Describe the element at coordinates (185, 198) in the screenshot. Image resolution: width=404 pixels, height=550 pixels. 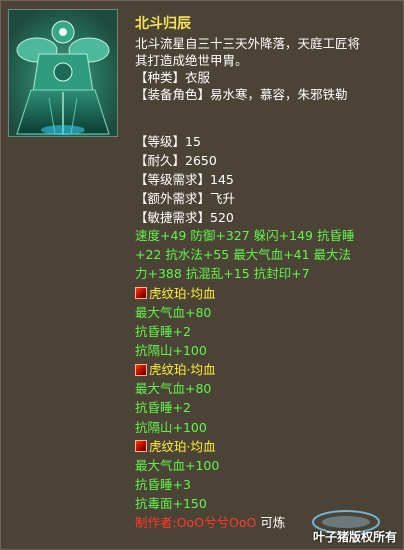
I see `stat-extra-requirement: 【额外需求】飞升` at that location.